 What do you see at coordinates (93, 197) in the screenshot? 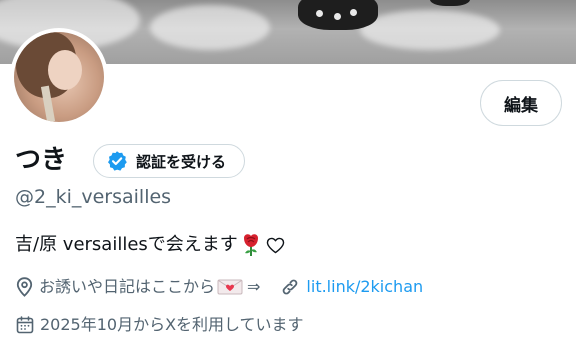
I see `user-handle: @2_ki_versailles` at bounding box center [93, 197].